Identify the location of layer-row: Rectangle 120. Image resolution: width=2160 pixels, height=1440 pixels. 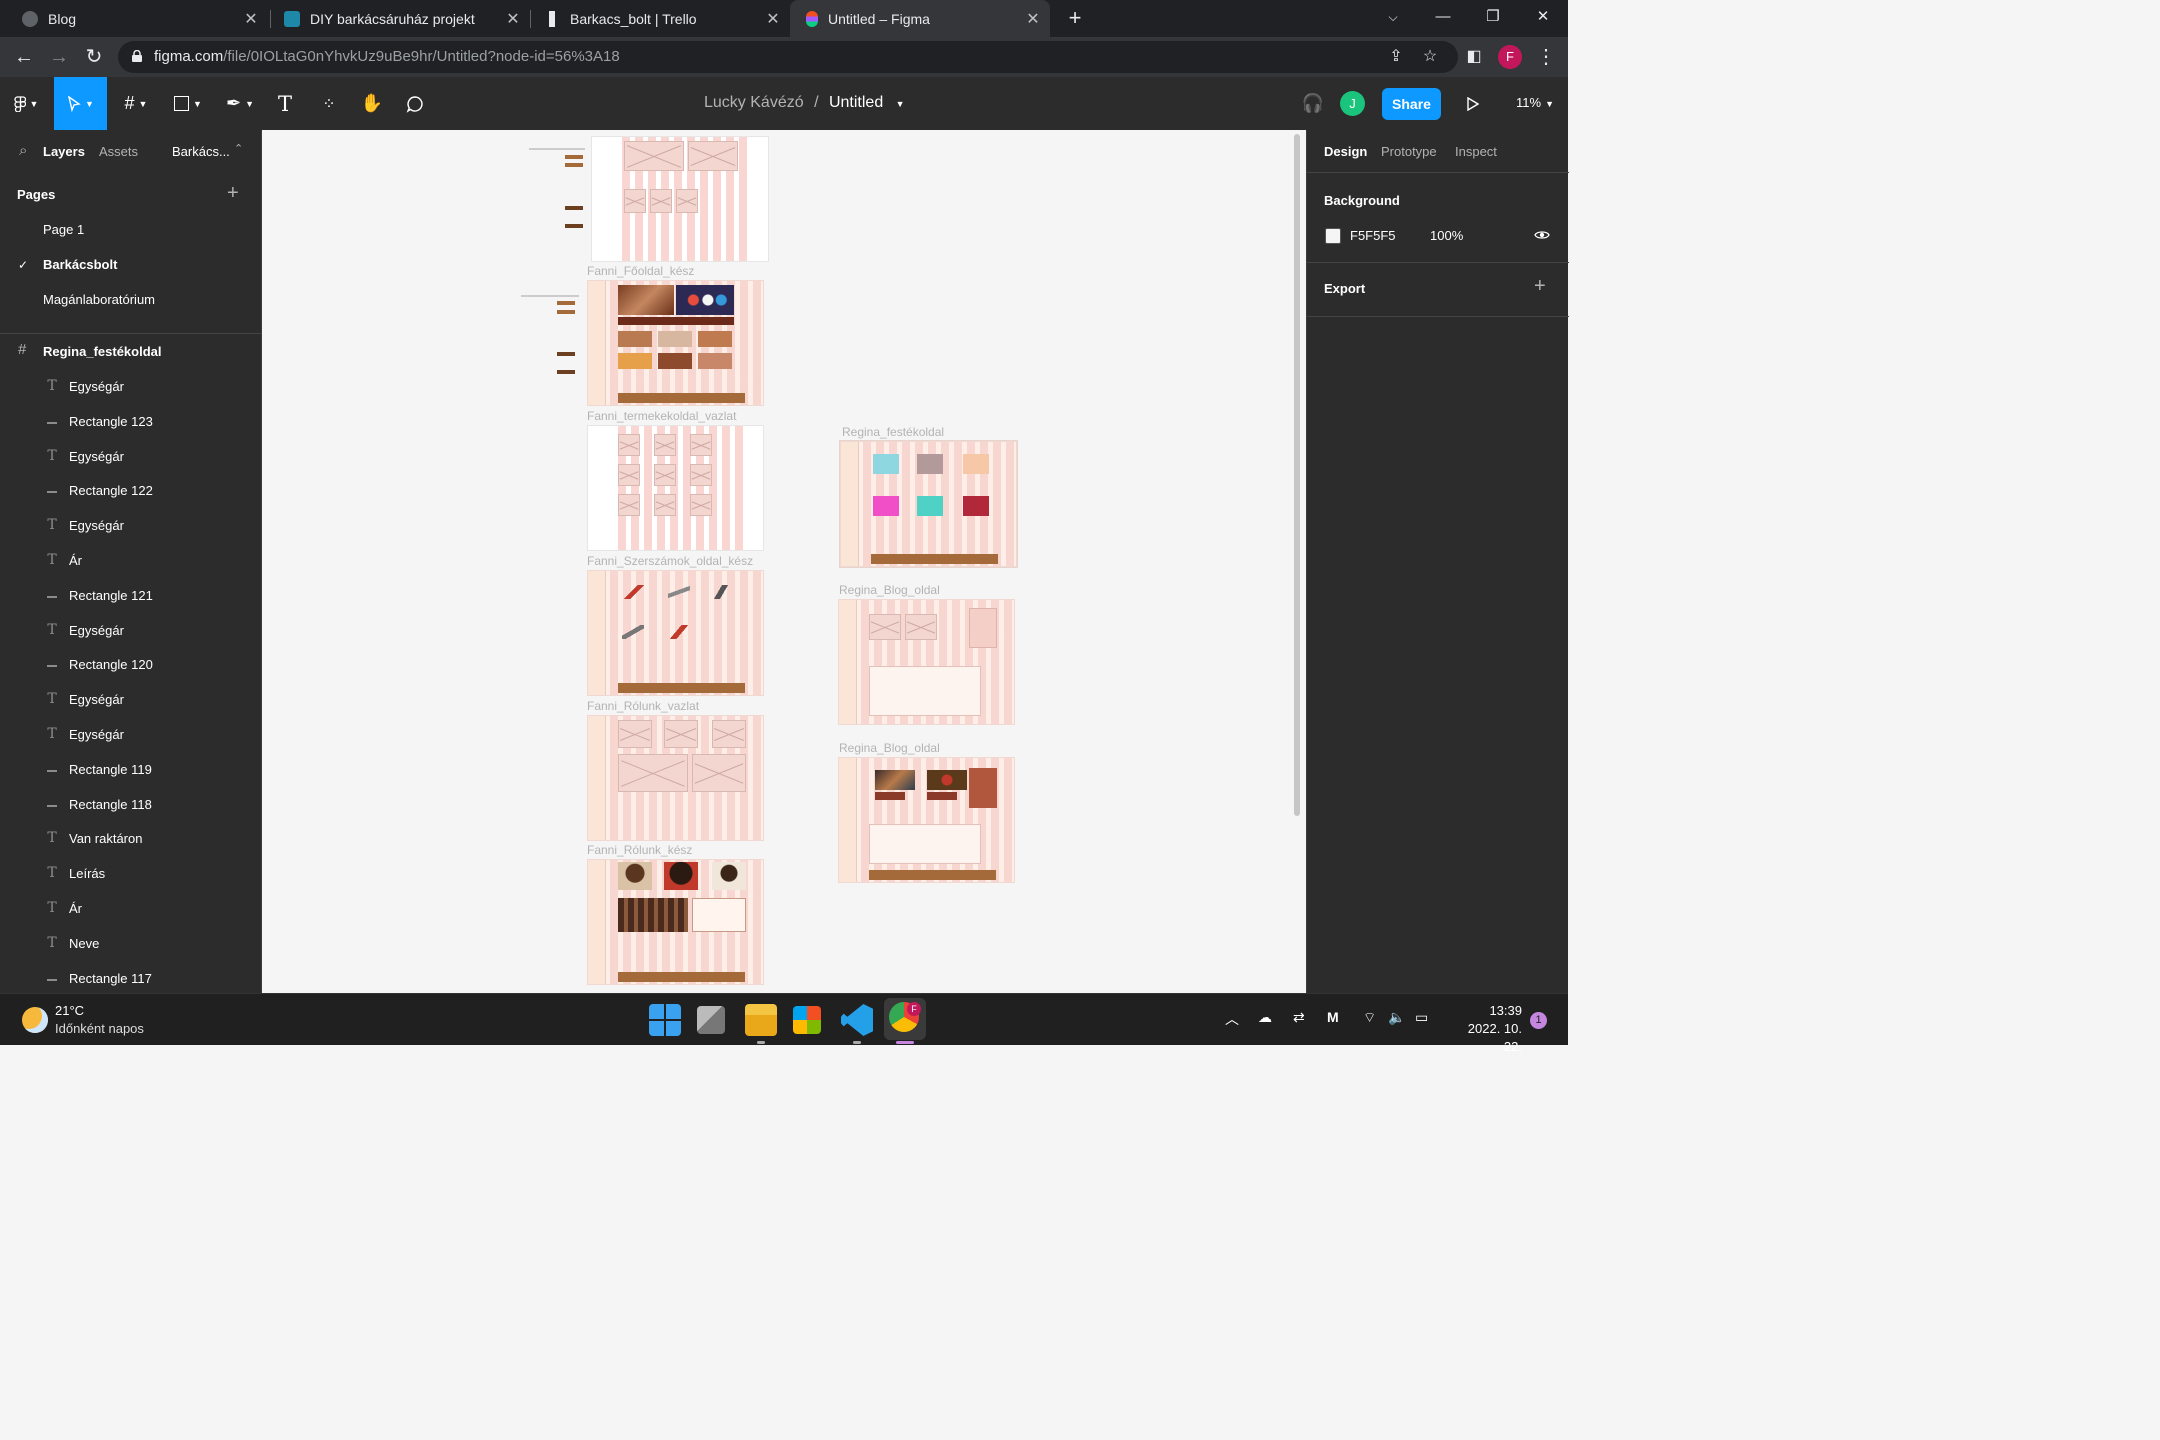
(130, 666).